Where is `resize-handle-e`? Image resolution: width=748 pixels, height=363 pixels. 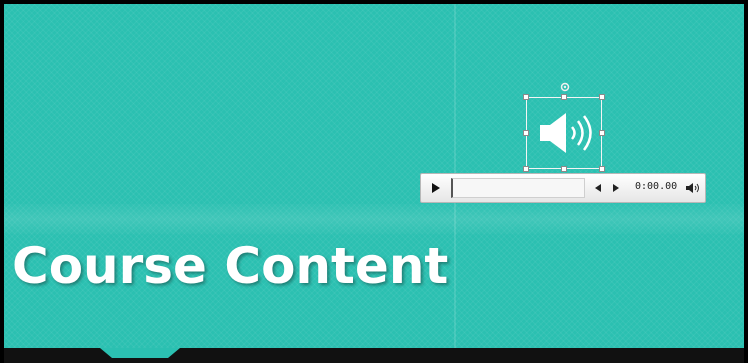
resize-handle-e is located at coordinates (602, 133).